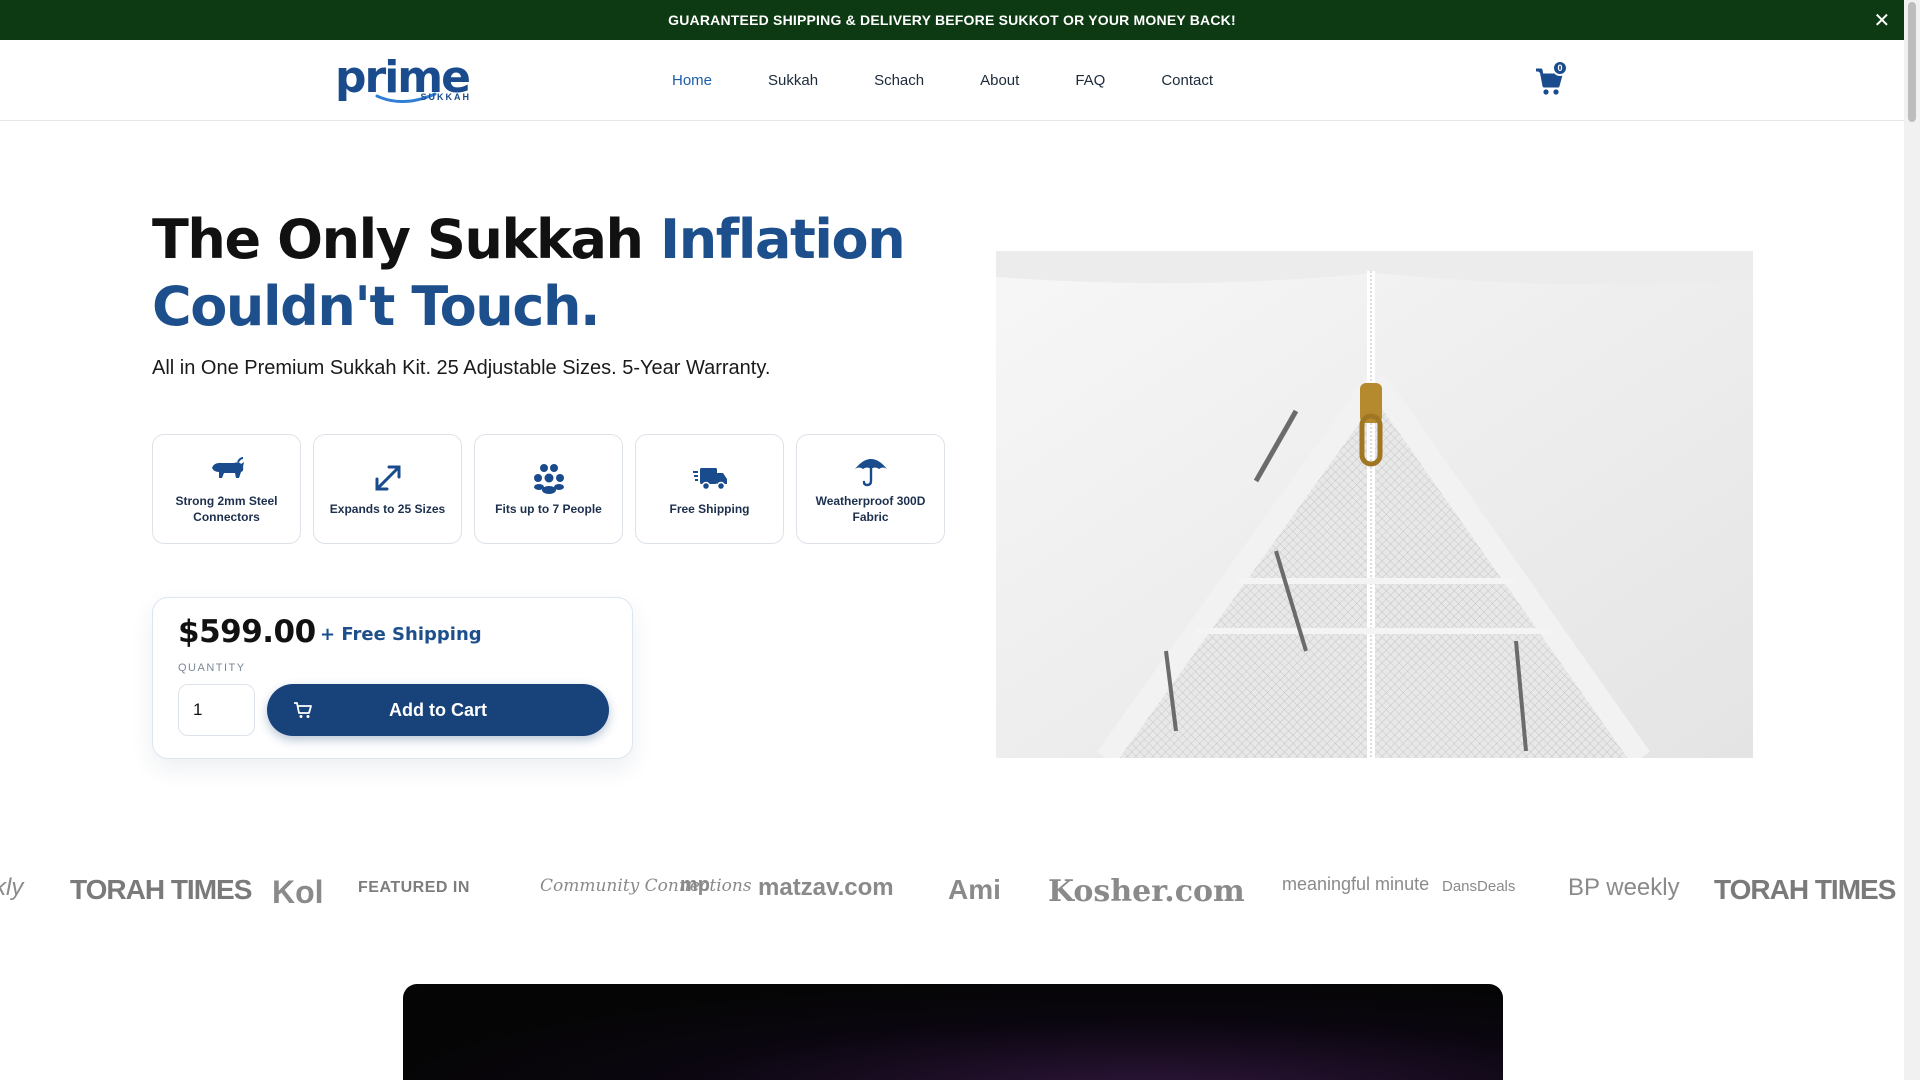  Describe the element at coordinates (226, 489) in the screenshot. I see `feature-card-steel: Strong 2mm Steel Connectors` at that location.